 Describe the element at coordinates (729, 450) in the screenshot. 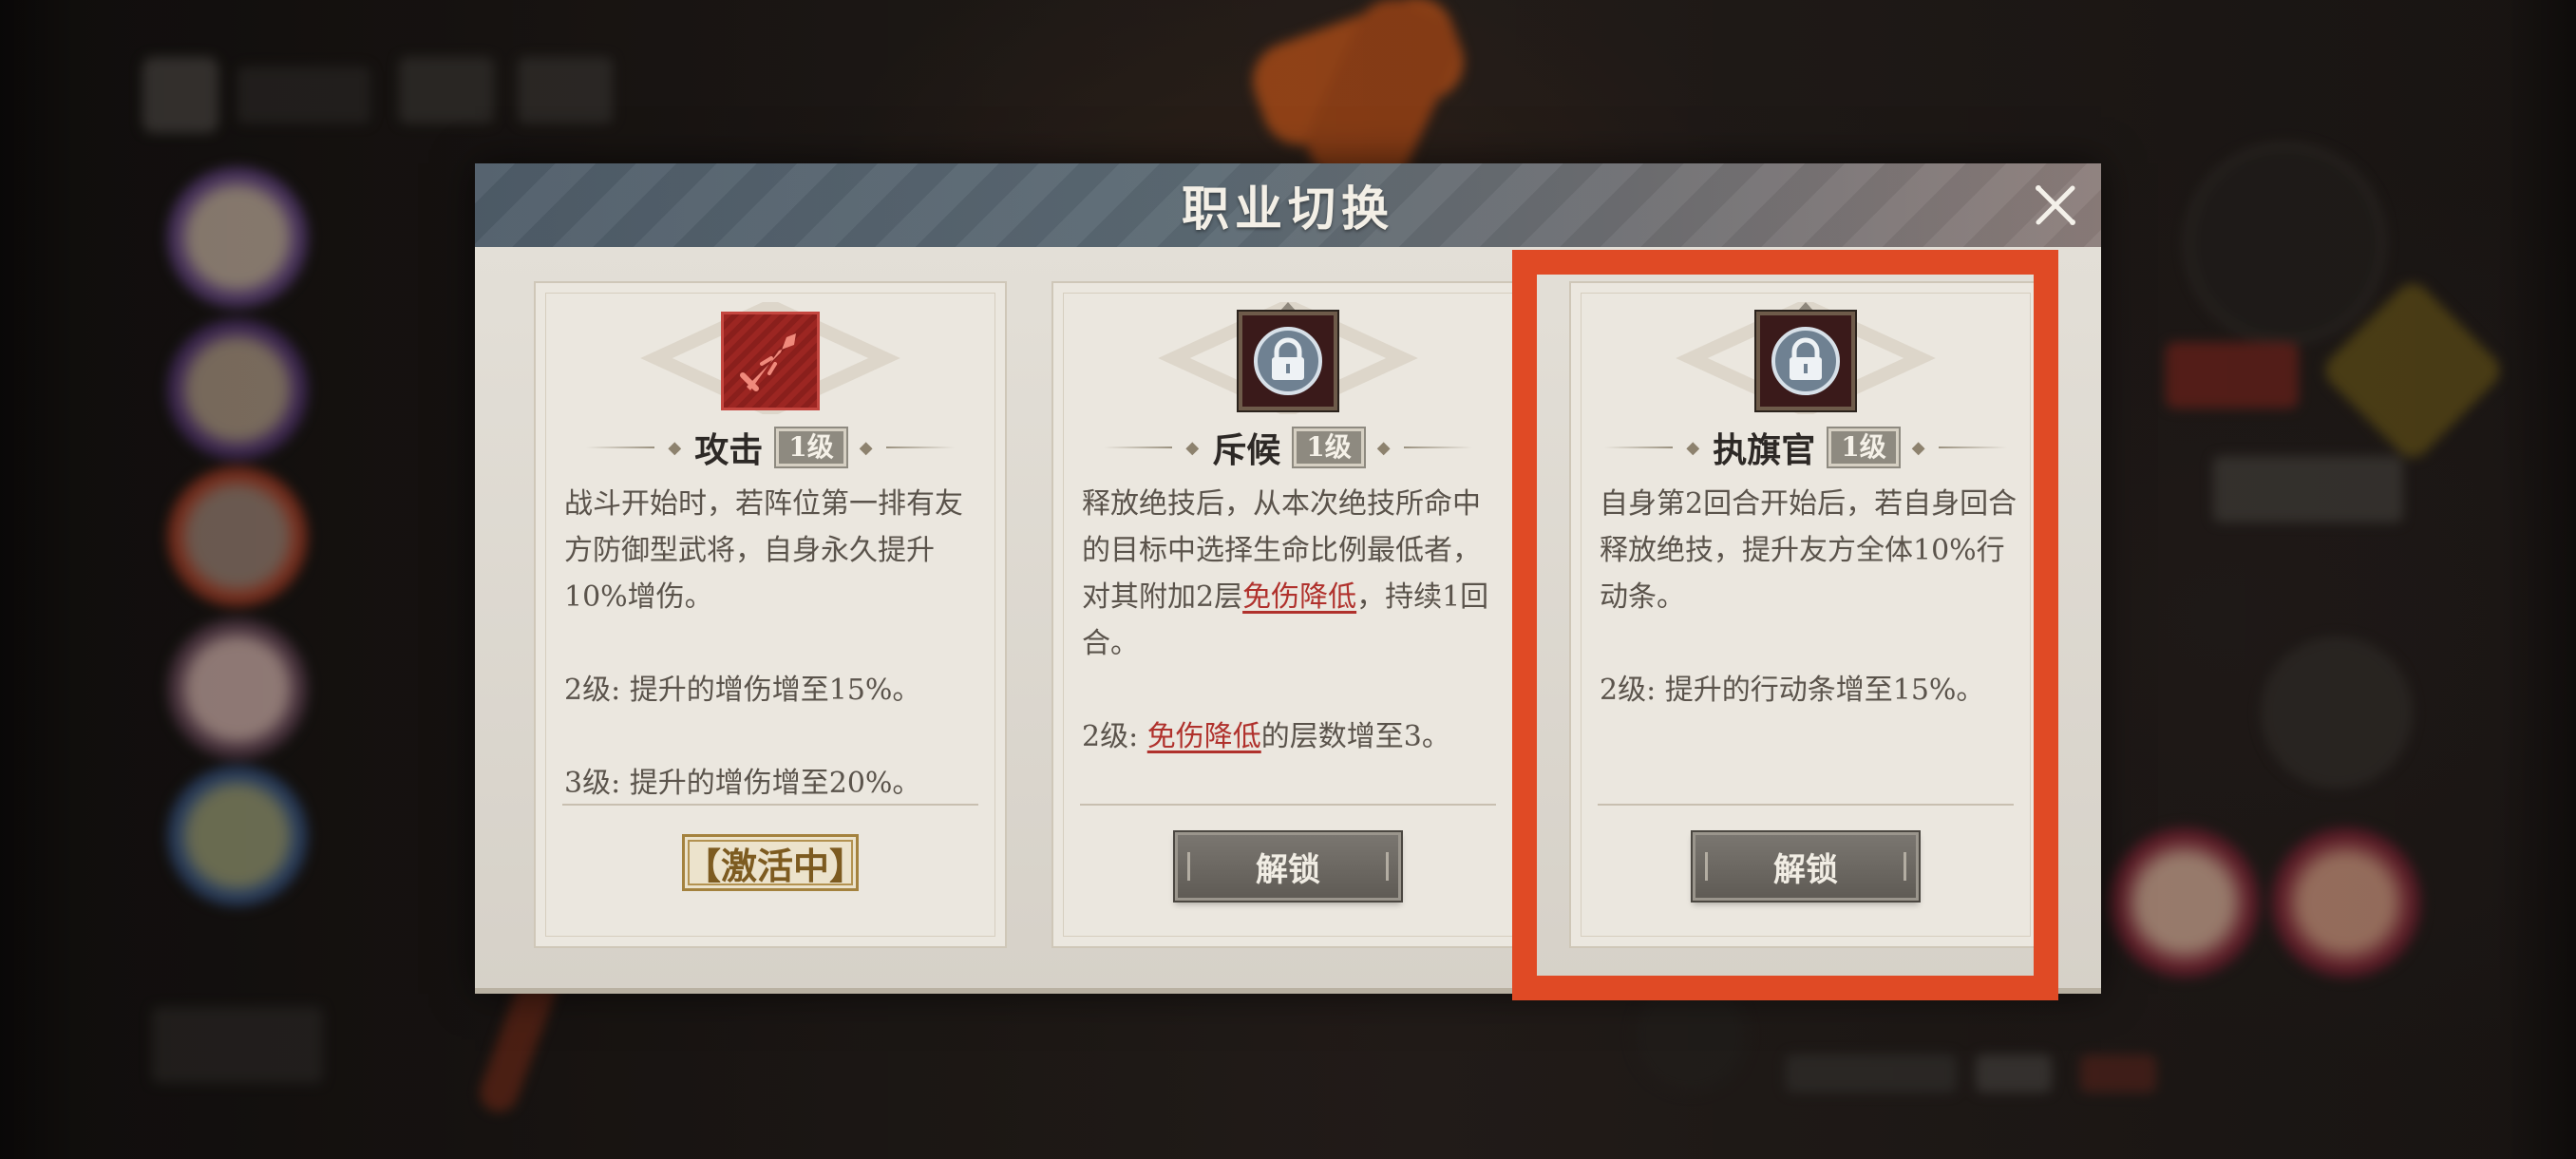

I see `skill-name: 攻击` at that location.